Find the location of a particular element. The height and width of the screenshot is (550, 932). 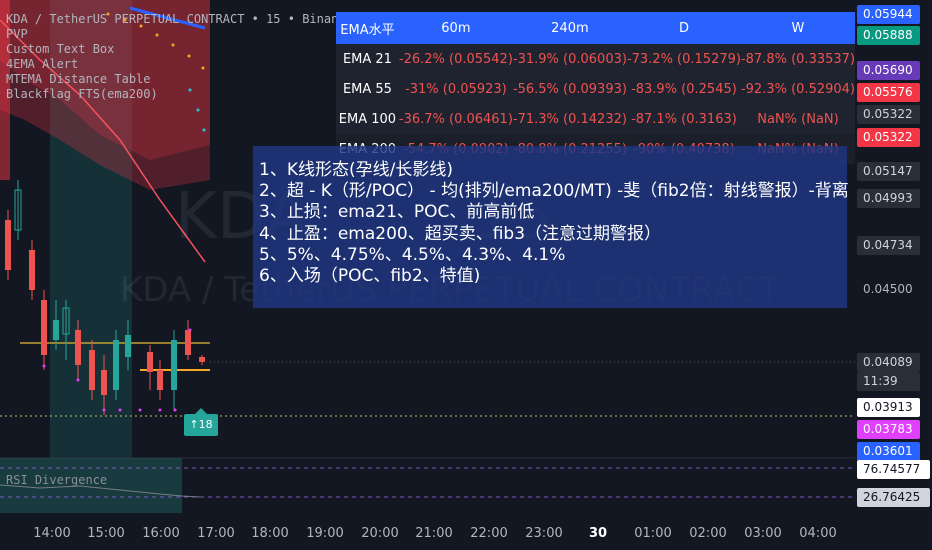

table-cell: -31.9% (0.06003) is located at coordinates (569, 59).